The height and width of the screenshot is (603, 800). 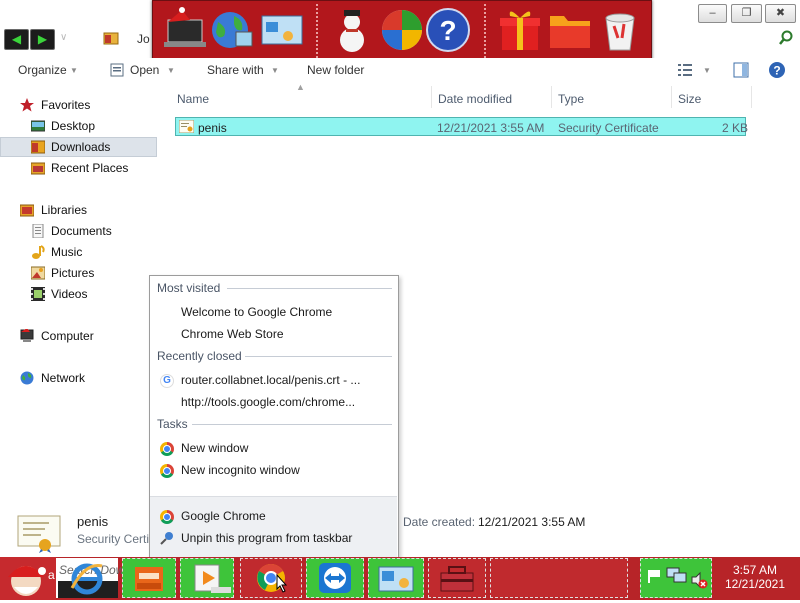 What do you see at coordinates (396, 578) in the screenshot?
I see `taskbar-button-control-panel` at bounding box center [396, 578].